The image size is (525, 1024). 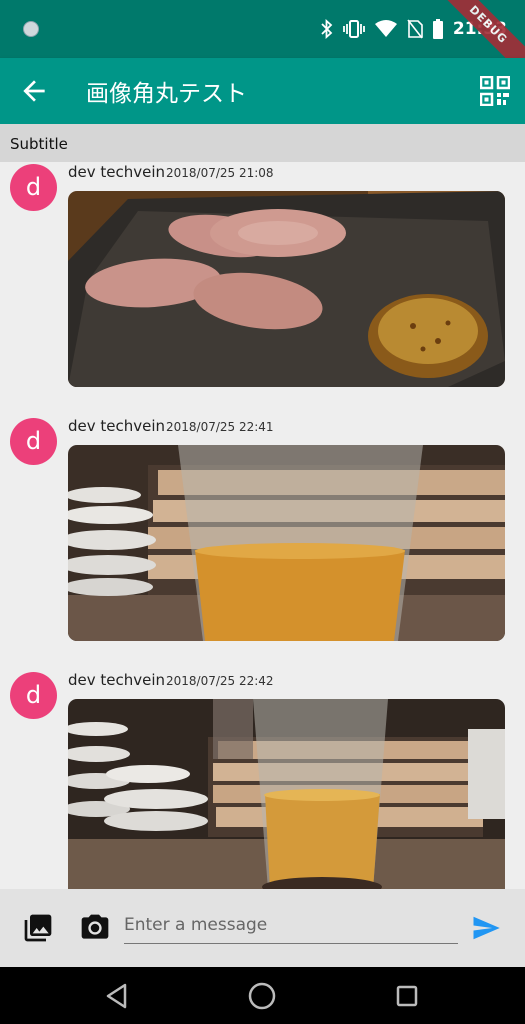 I want to click on message-timestamp: 2018/07/25 22:42, so click(x=220, y=681).